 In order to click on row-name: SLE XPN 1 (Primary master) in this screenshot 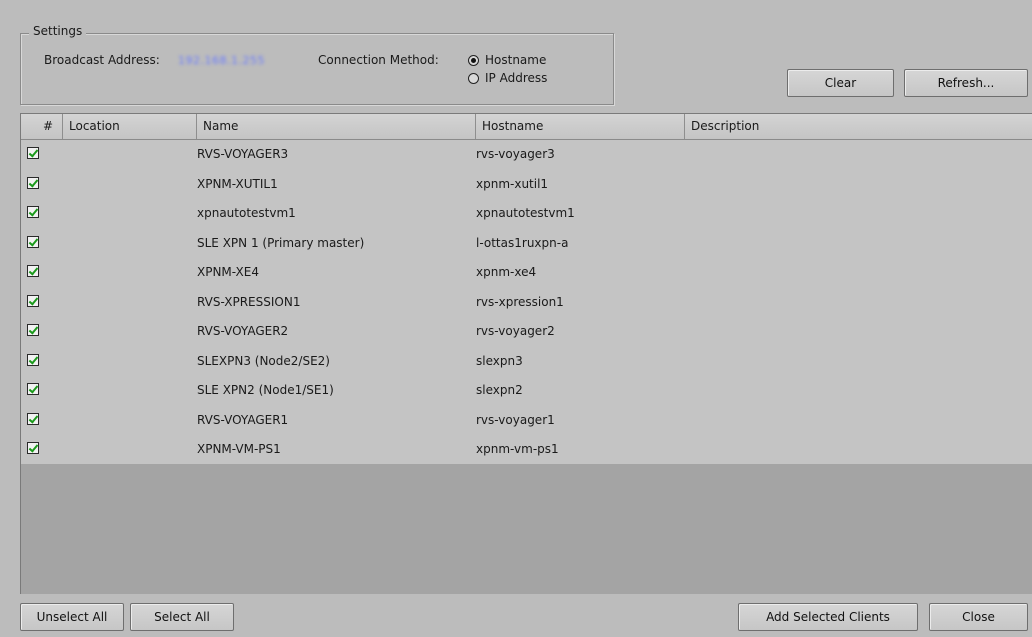, I will do `click(281, 242)`.